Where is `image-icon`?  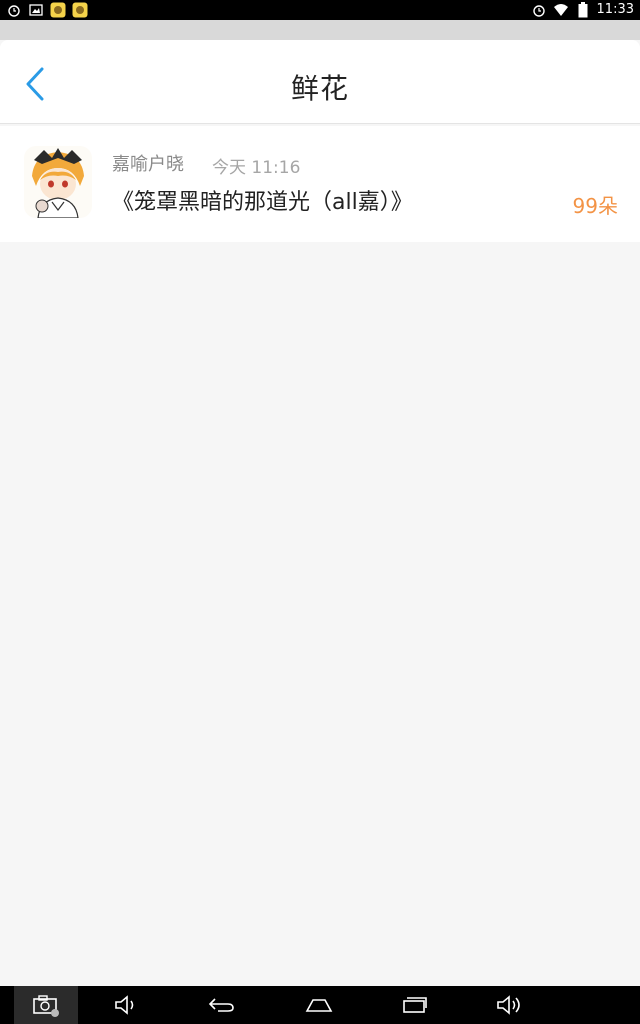 image-icon is located at coordinates (36, 10).